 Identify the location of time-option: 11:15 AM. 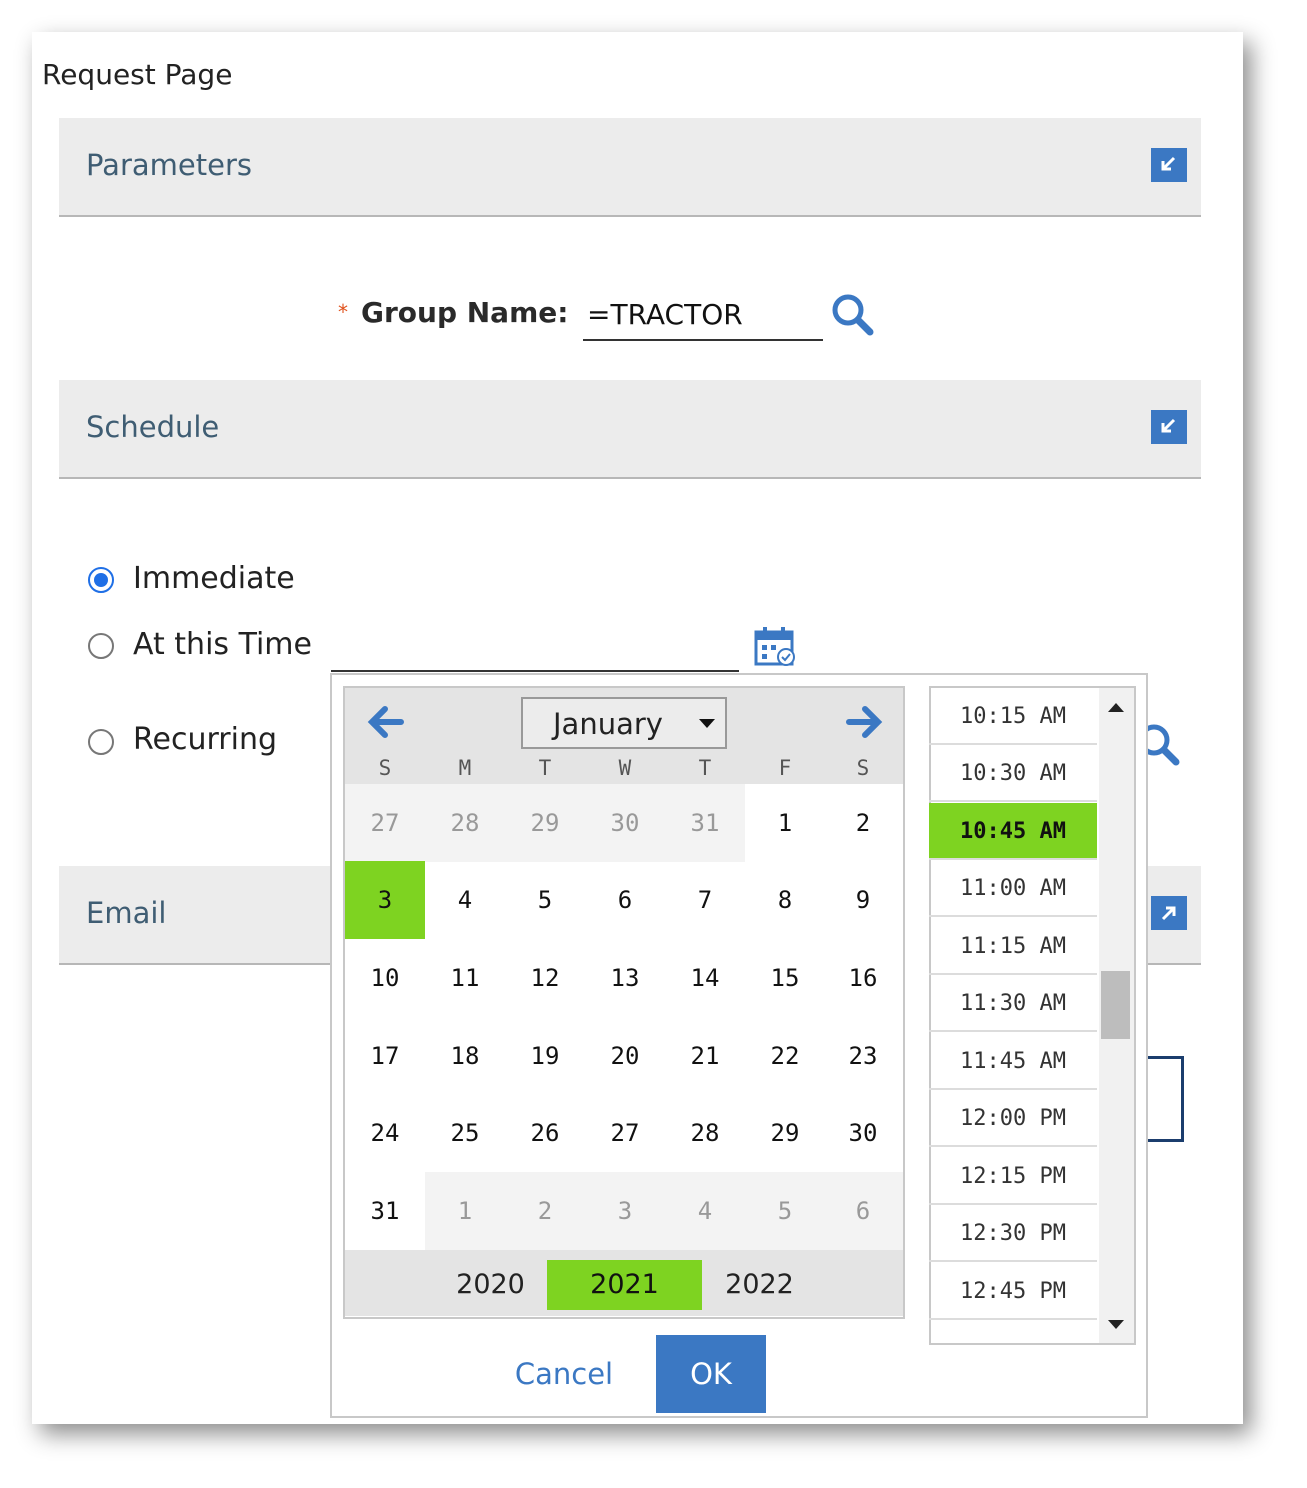
(1013, 946).